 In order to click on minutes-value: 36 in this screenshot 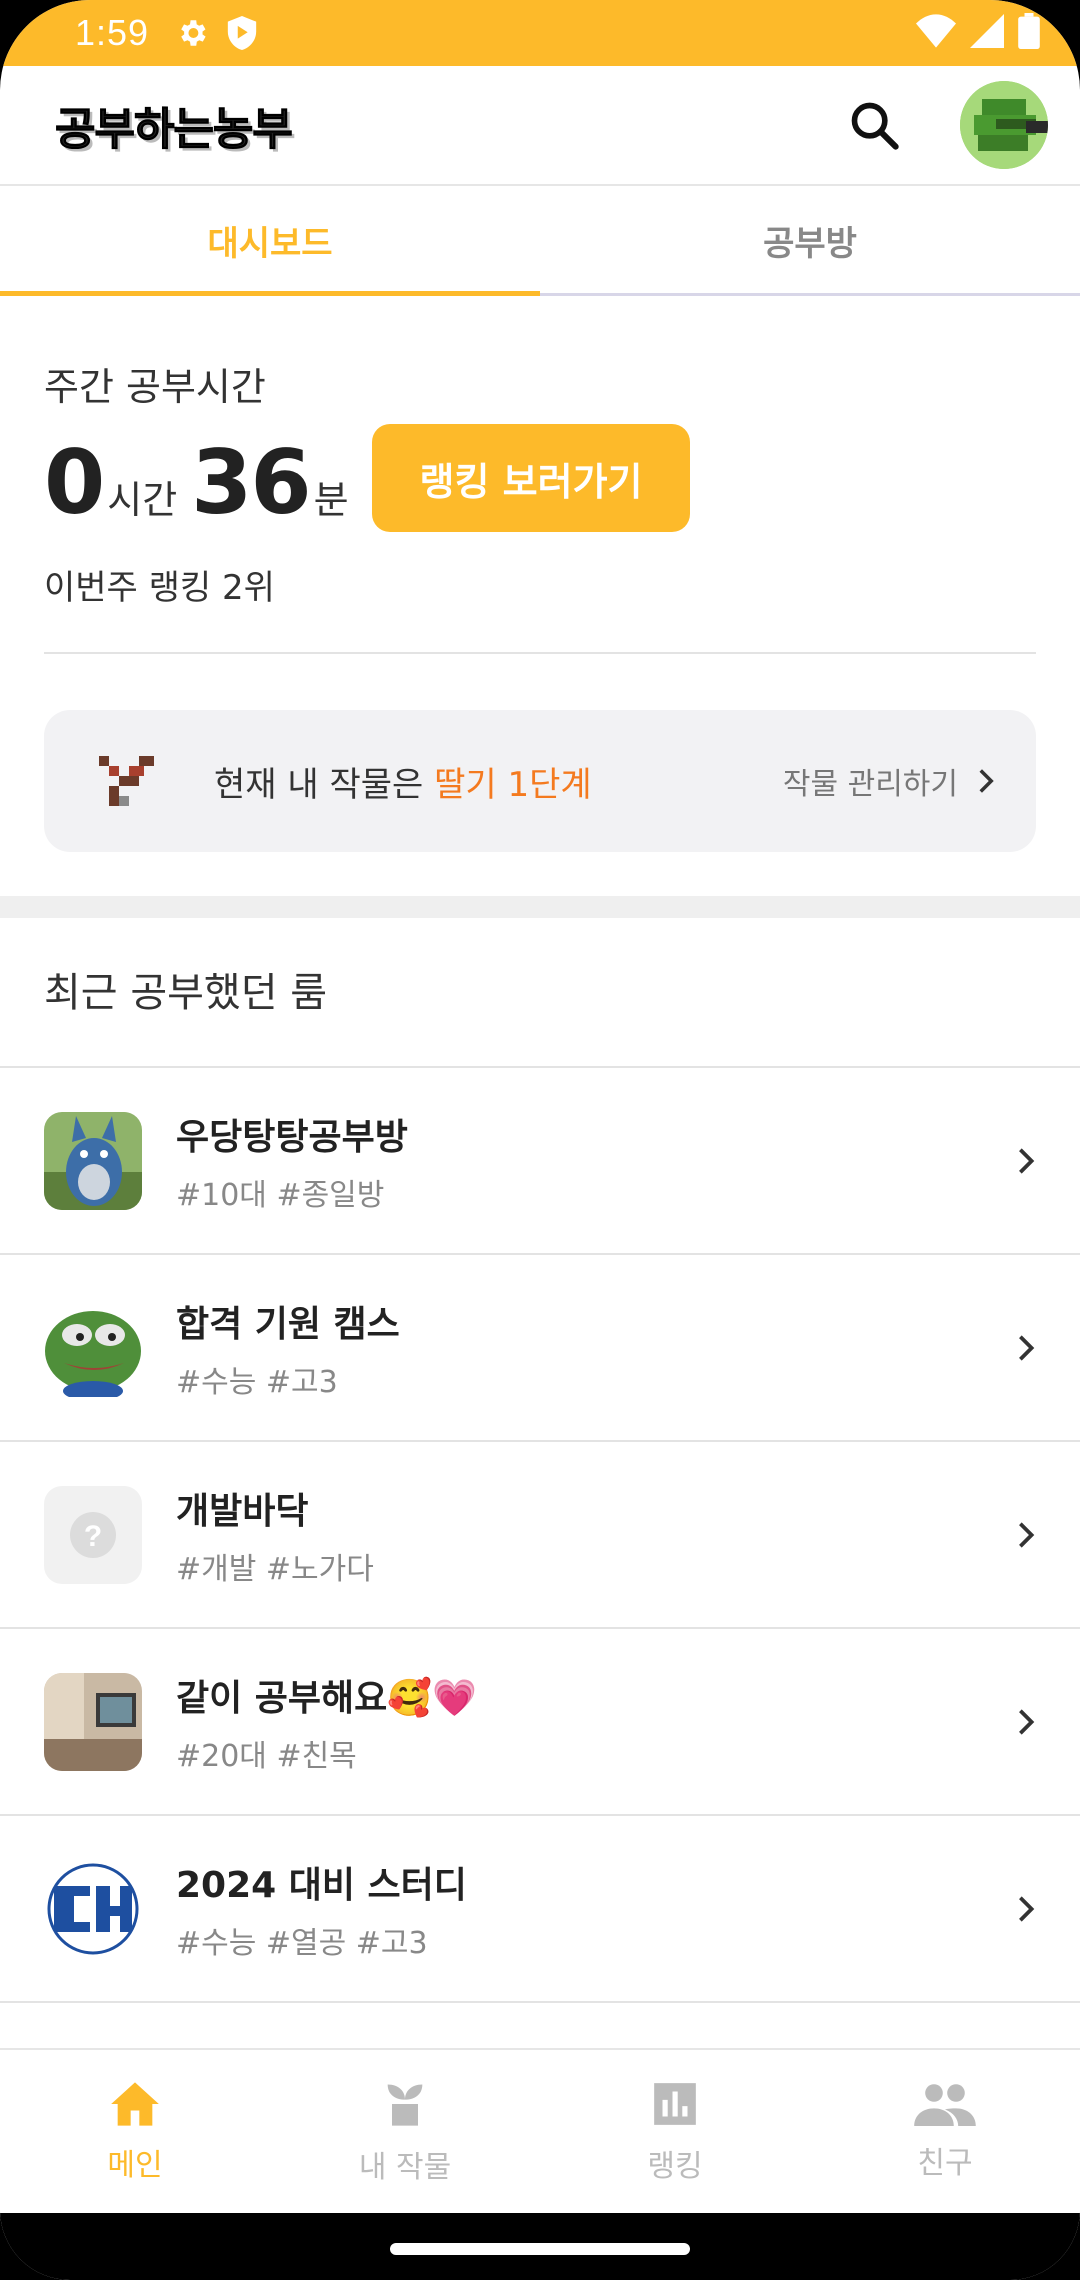, I will do `click(251, 482)`.